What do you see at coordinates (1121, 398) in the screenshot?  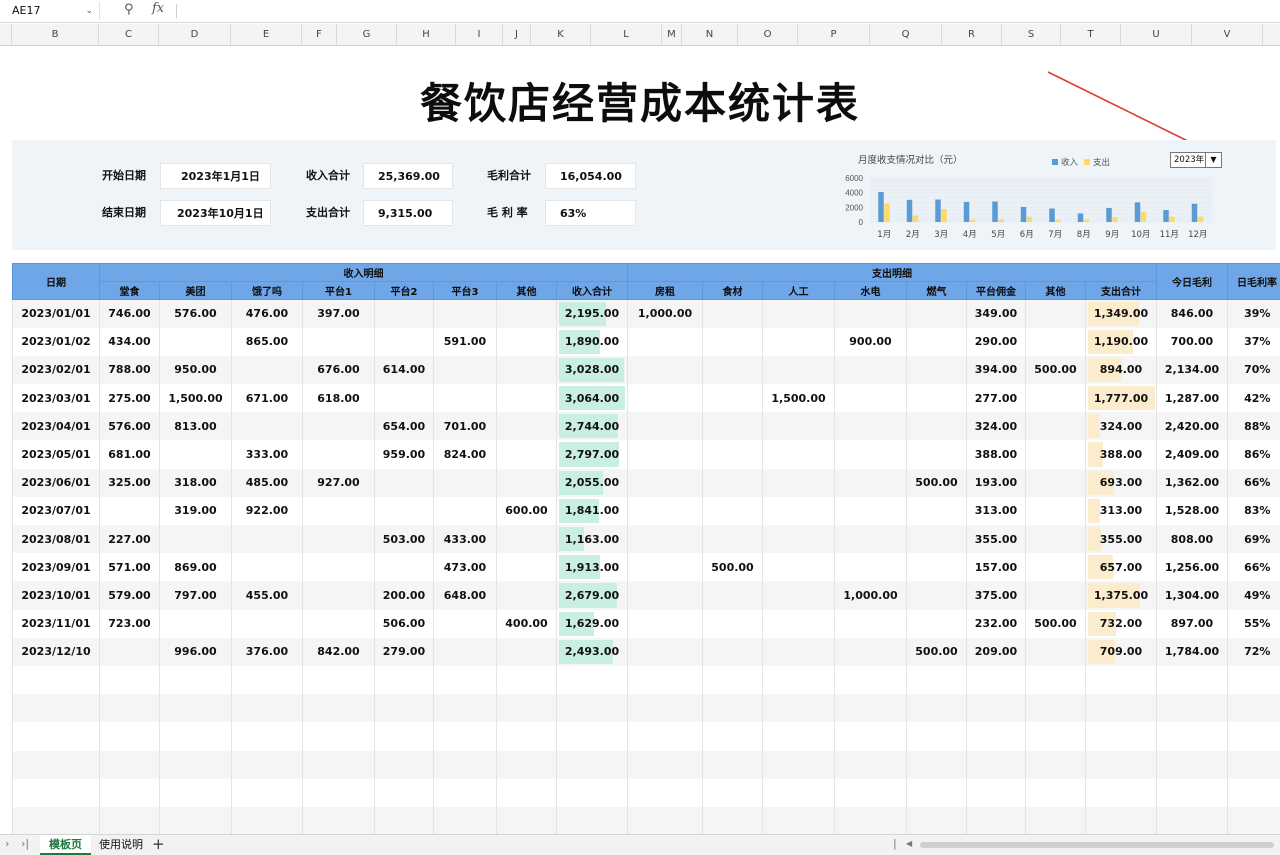 I see `cell-expense-total: 1,777.00` at bounding box center [1121, 398].